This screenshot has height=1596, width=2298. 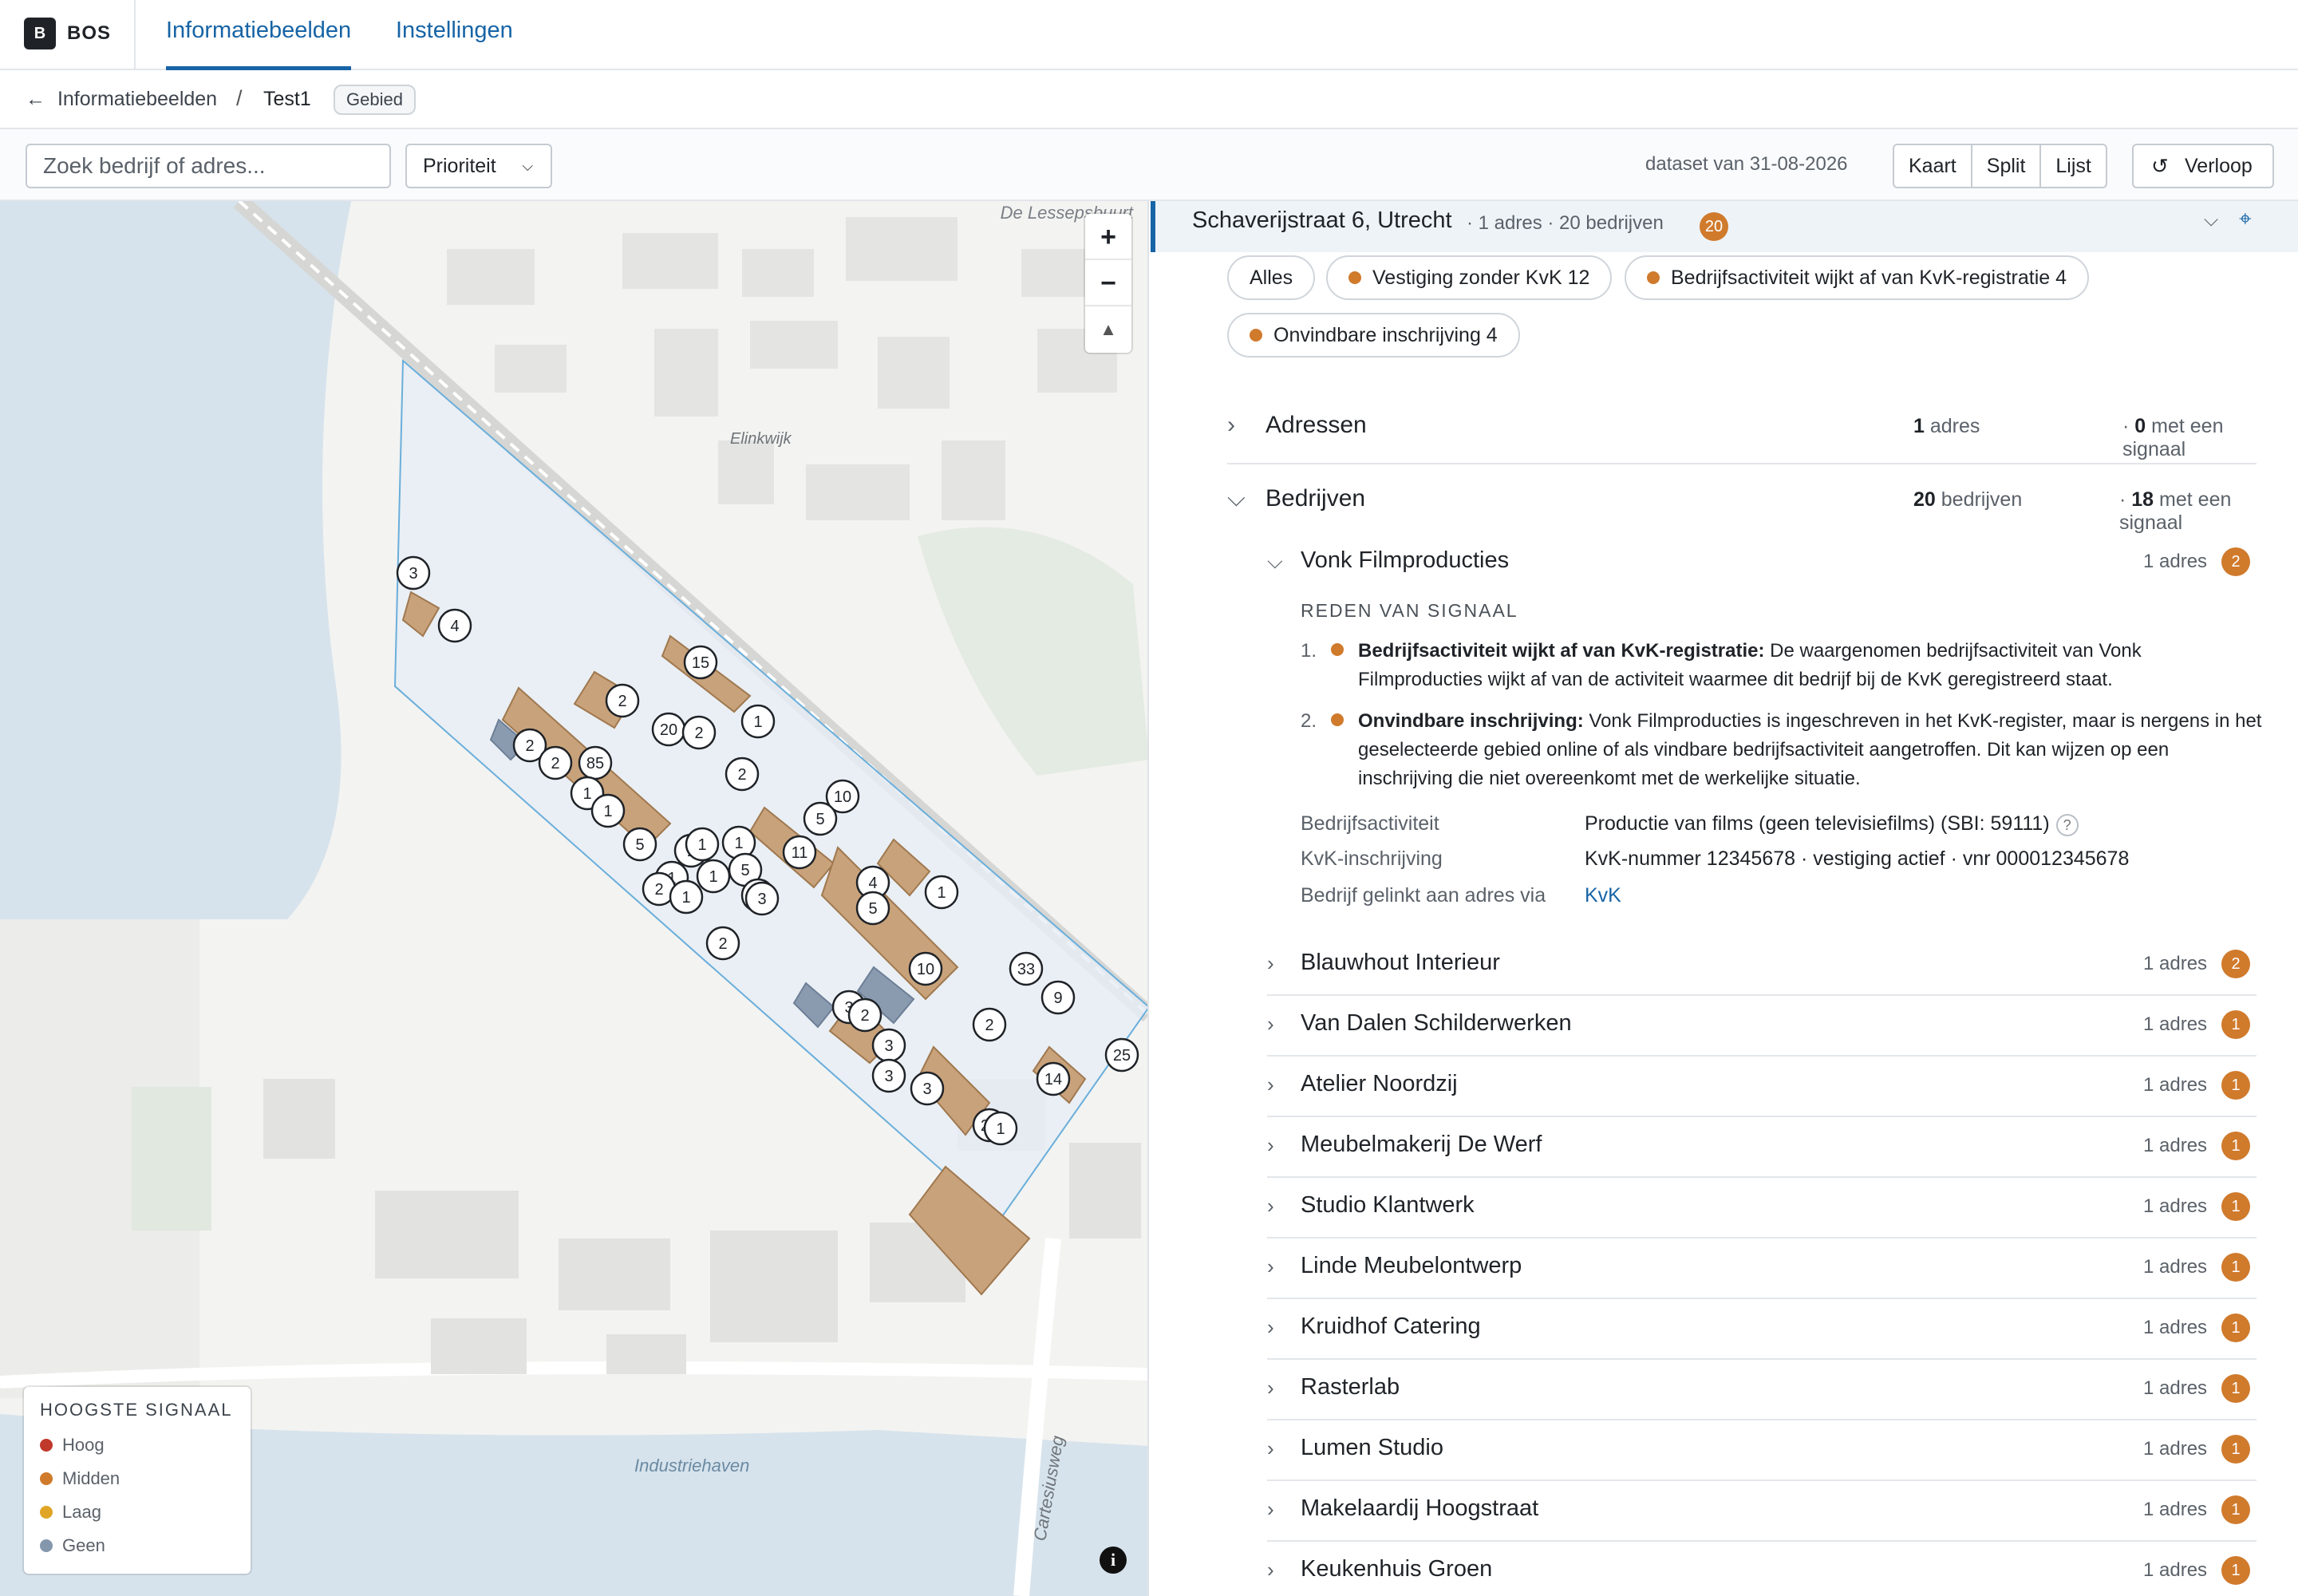 I want to click on filter-chip-onvindbaar: Onvindbare inschrijving 4, so click(x=1373, y=335).